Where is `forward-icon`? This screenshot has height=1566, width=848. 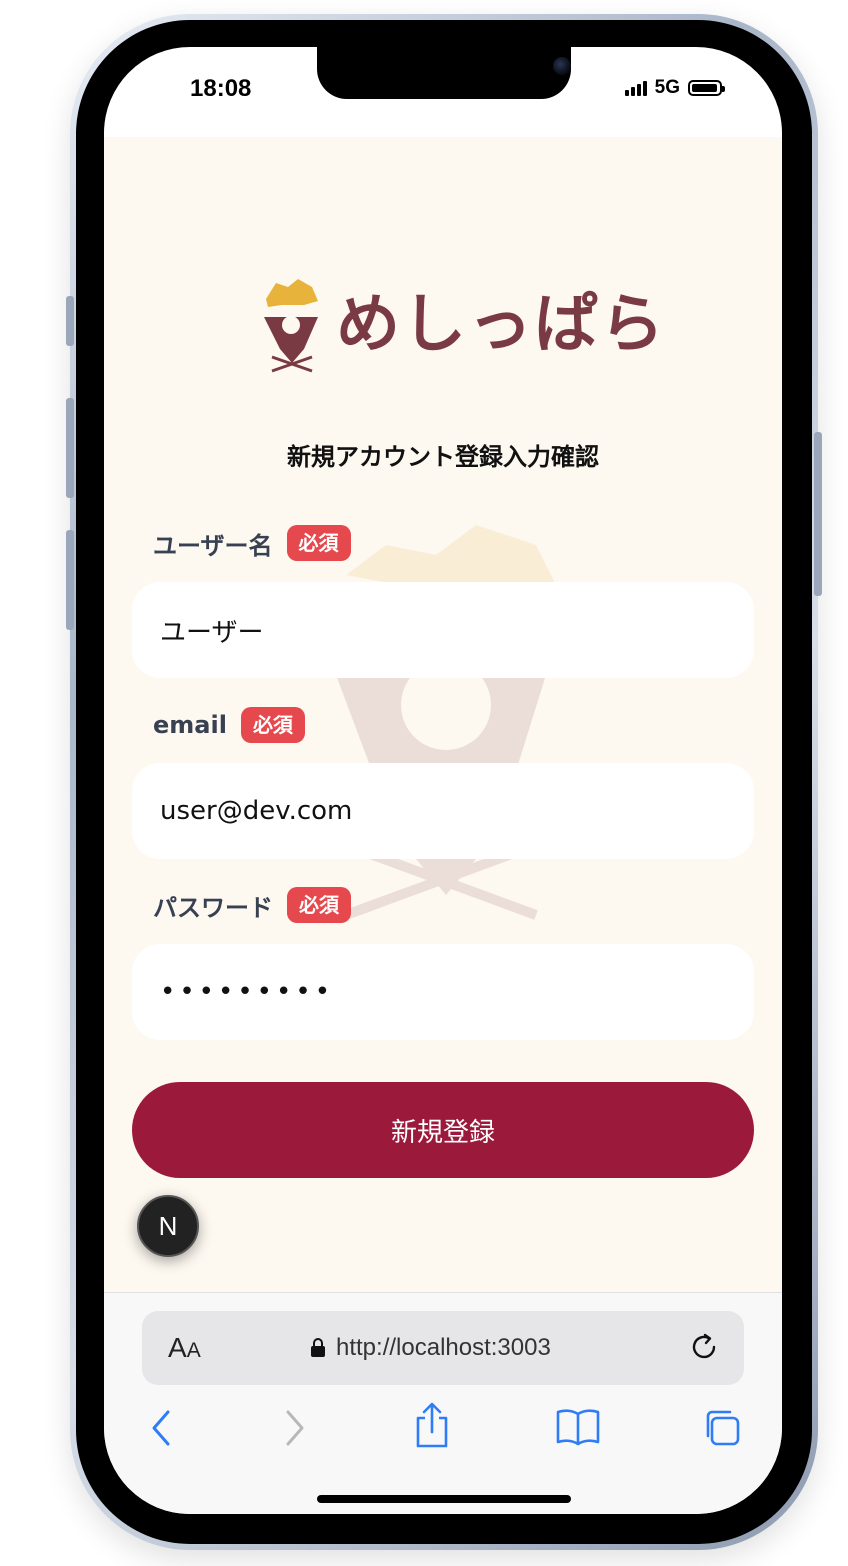 forward-icon is located at coordinates (294, 1428).